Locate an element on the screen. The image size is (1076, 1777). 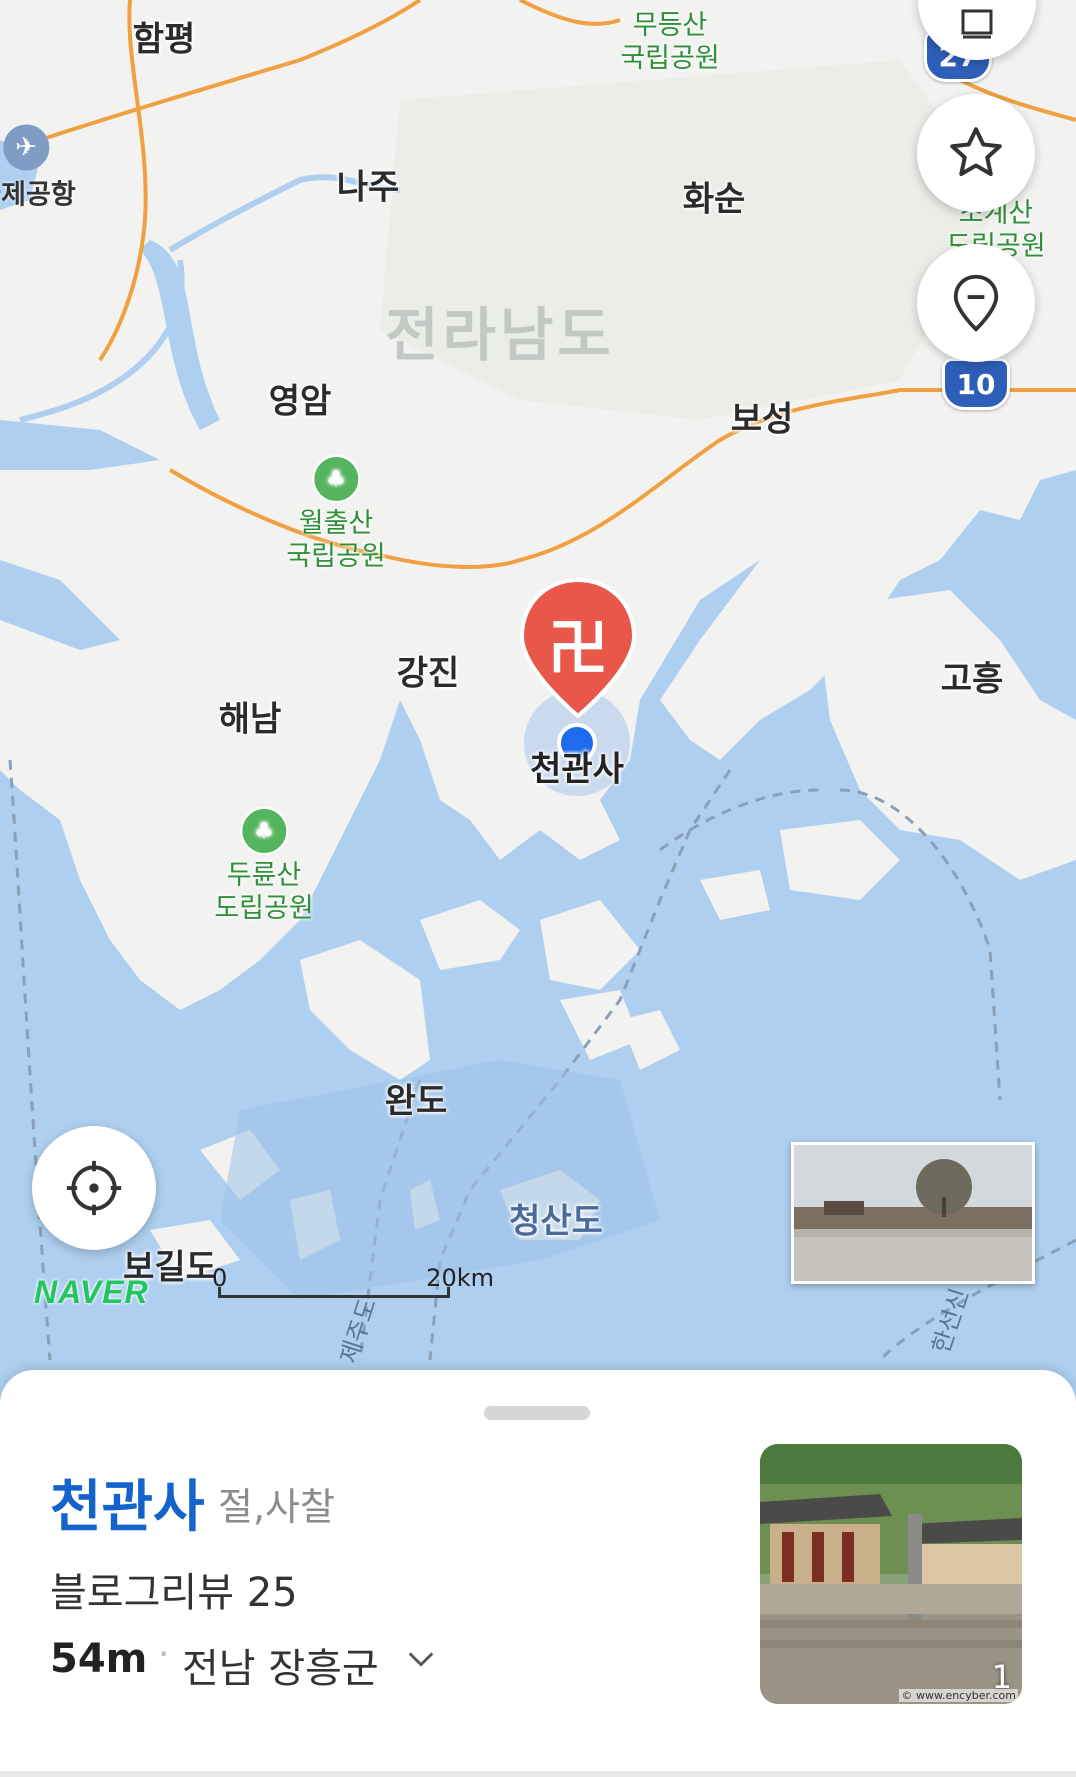
place-name: 천관사 is located at coordinates (127, 1502).